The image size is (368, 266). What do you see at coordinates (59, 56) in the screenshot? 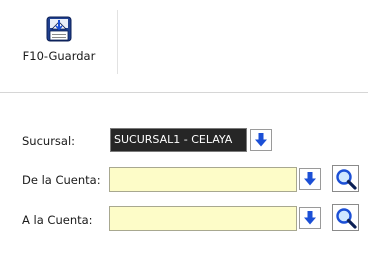
I see `save-button-label: F10-Guardar` at bounding box center [59, 56].